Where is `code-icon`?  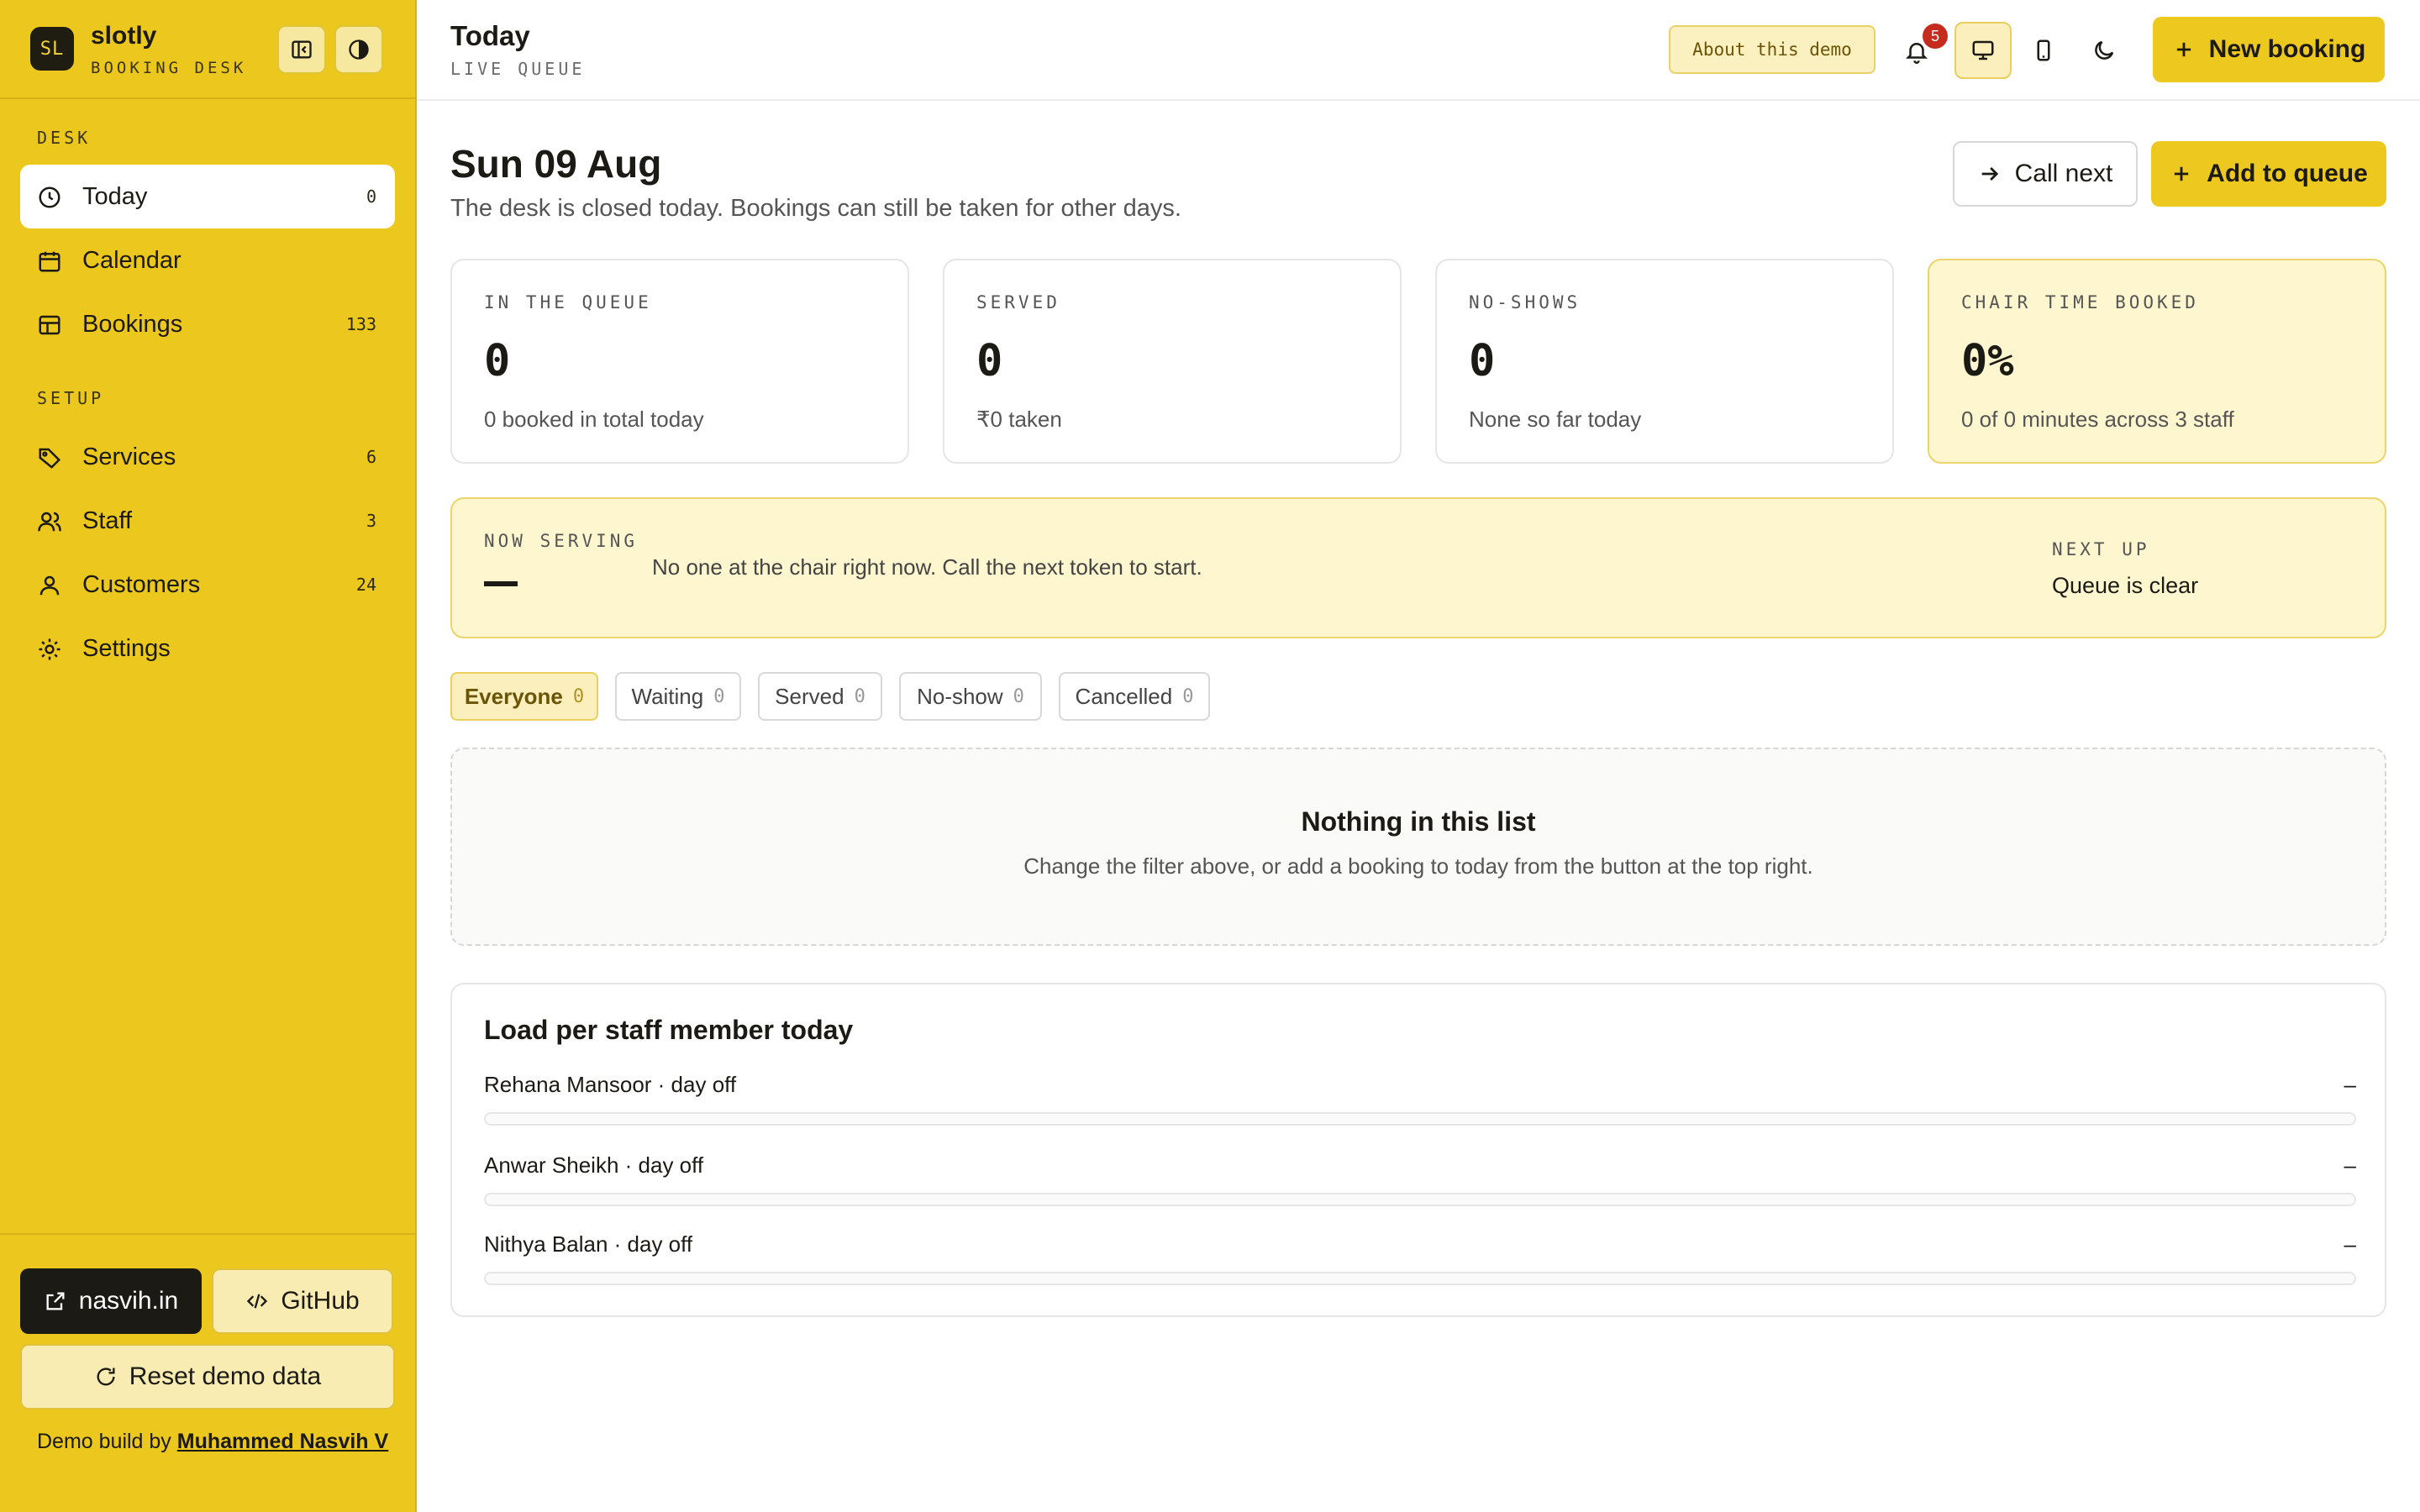
code-icon is located at coordinates (257, 1301).